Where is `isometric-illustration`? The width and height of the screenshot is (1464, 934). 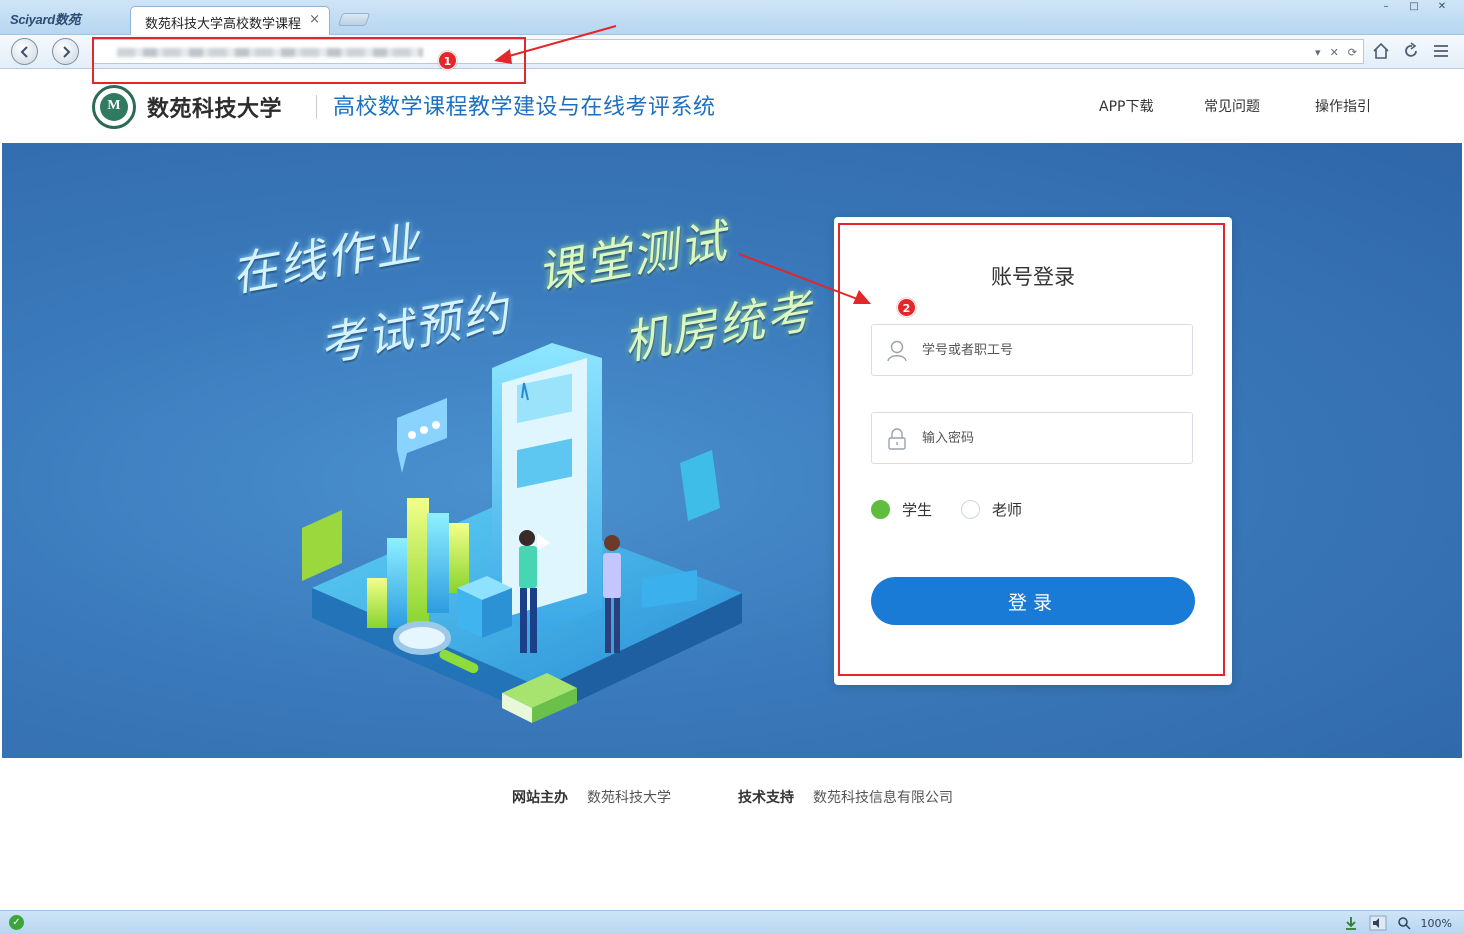
isometric-illustration is located at coordinates (522, 533).